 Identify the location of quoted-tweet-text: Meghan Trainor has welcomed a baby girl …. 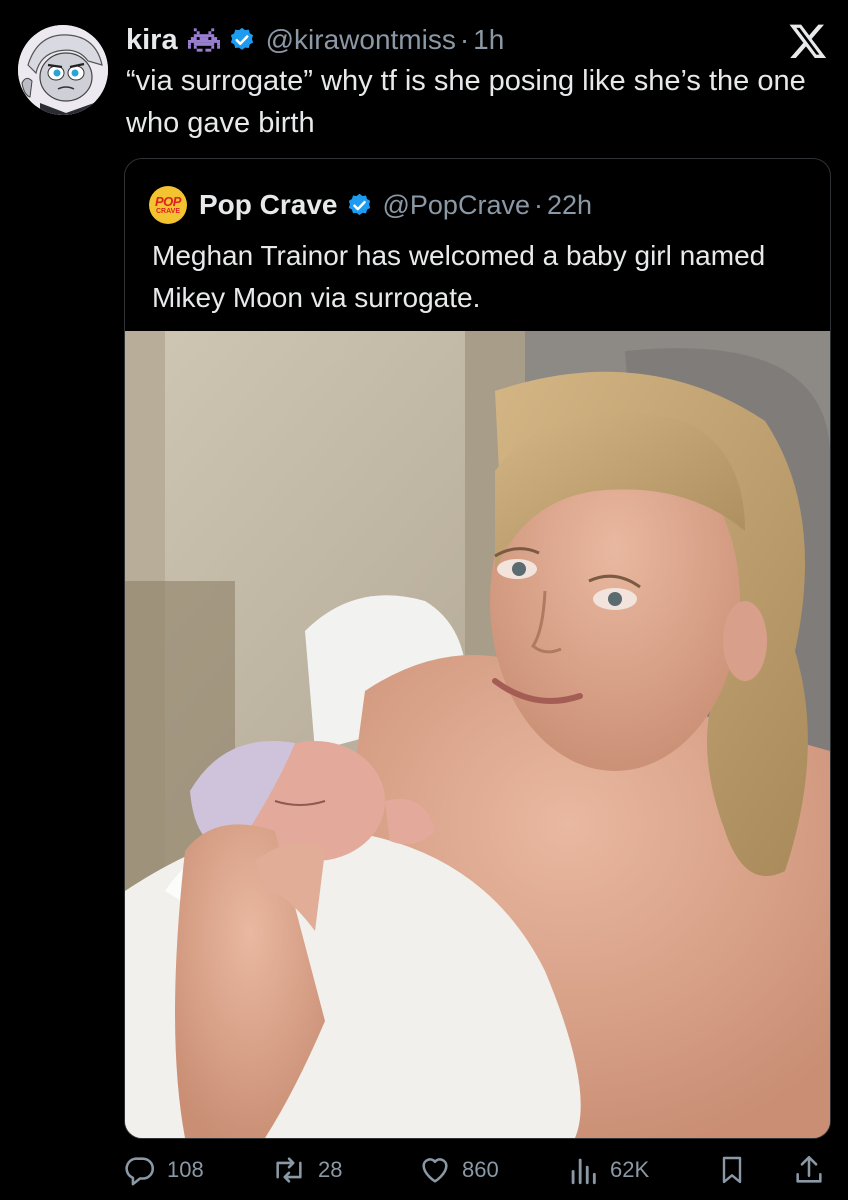
(459, 276).